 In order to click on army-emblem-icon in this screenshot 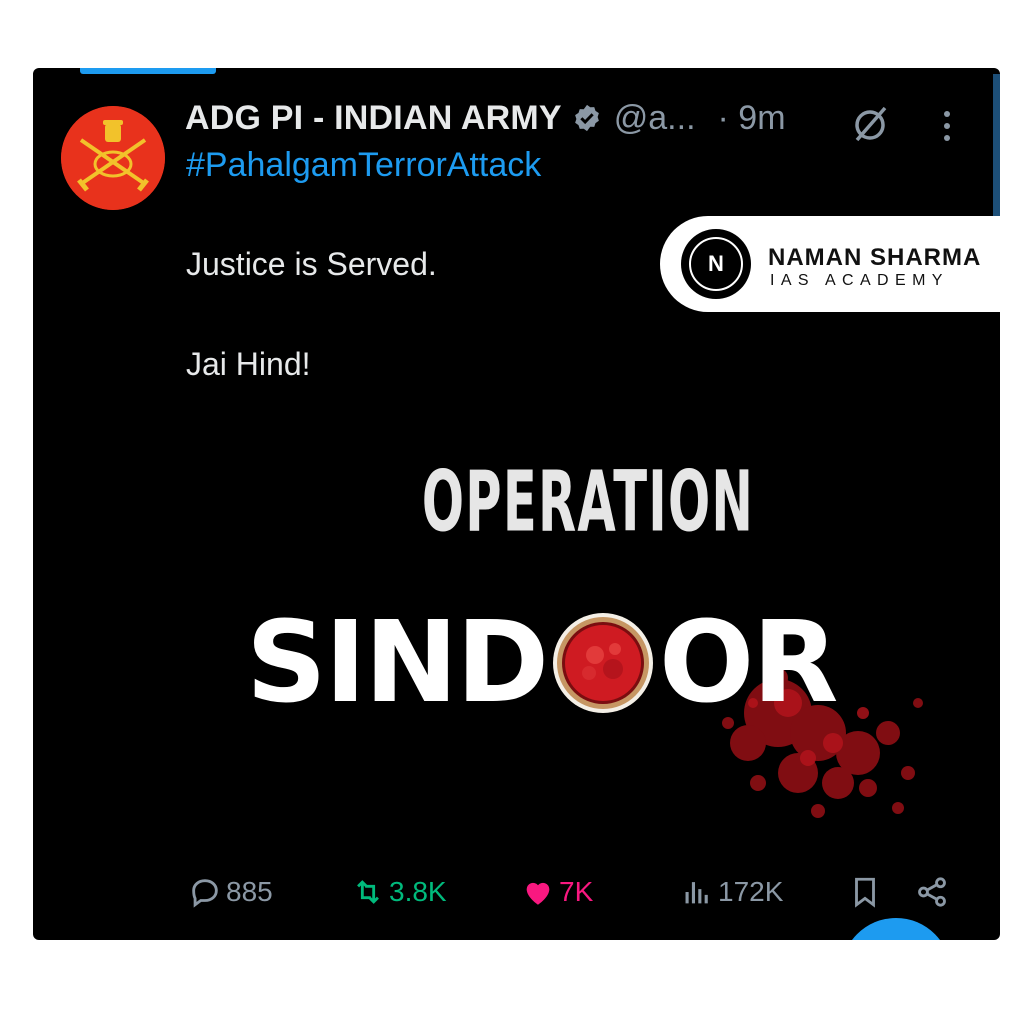, I will do `click(113, 158)`.